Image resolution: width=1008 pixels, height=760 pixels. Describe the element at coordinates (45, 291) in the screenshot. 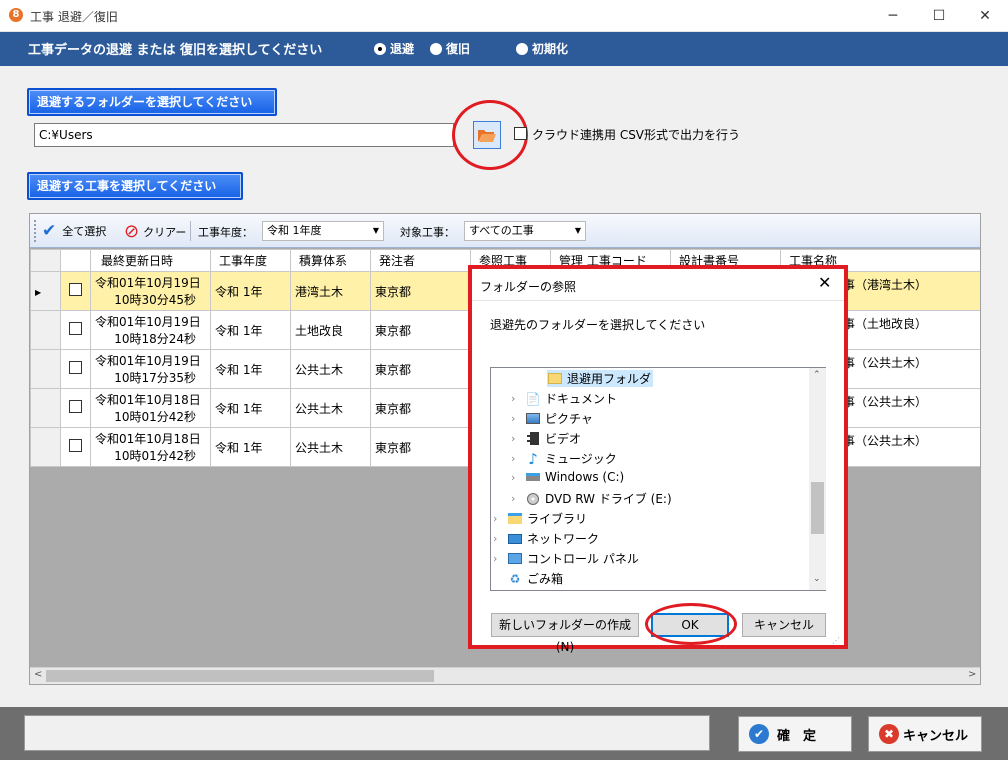

I see `row-selector: ▶` at that location.